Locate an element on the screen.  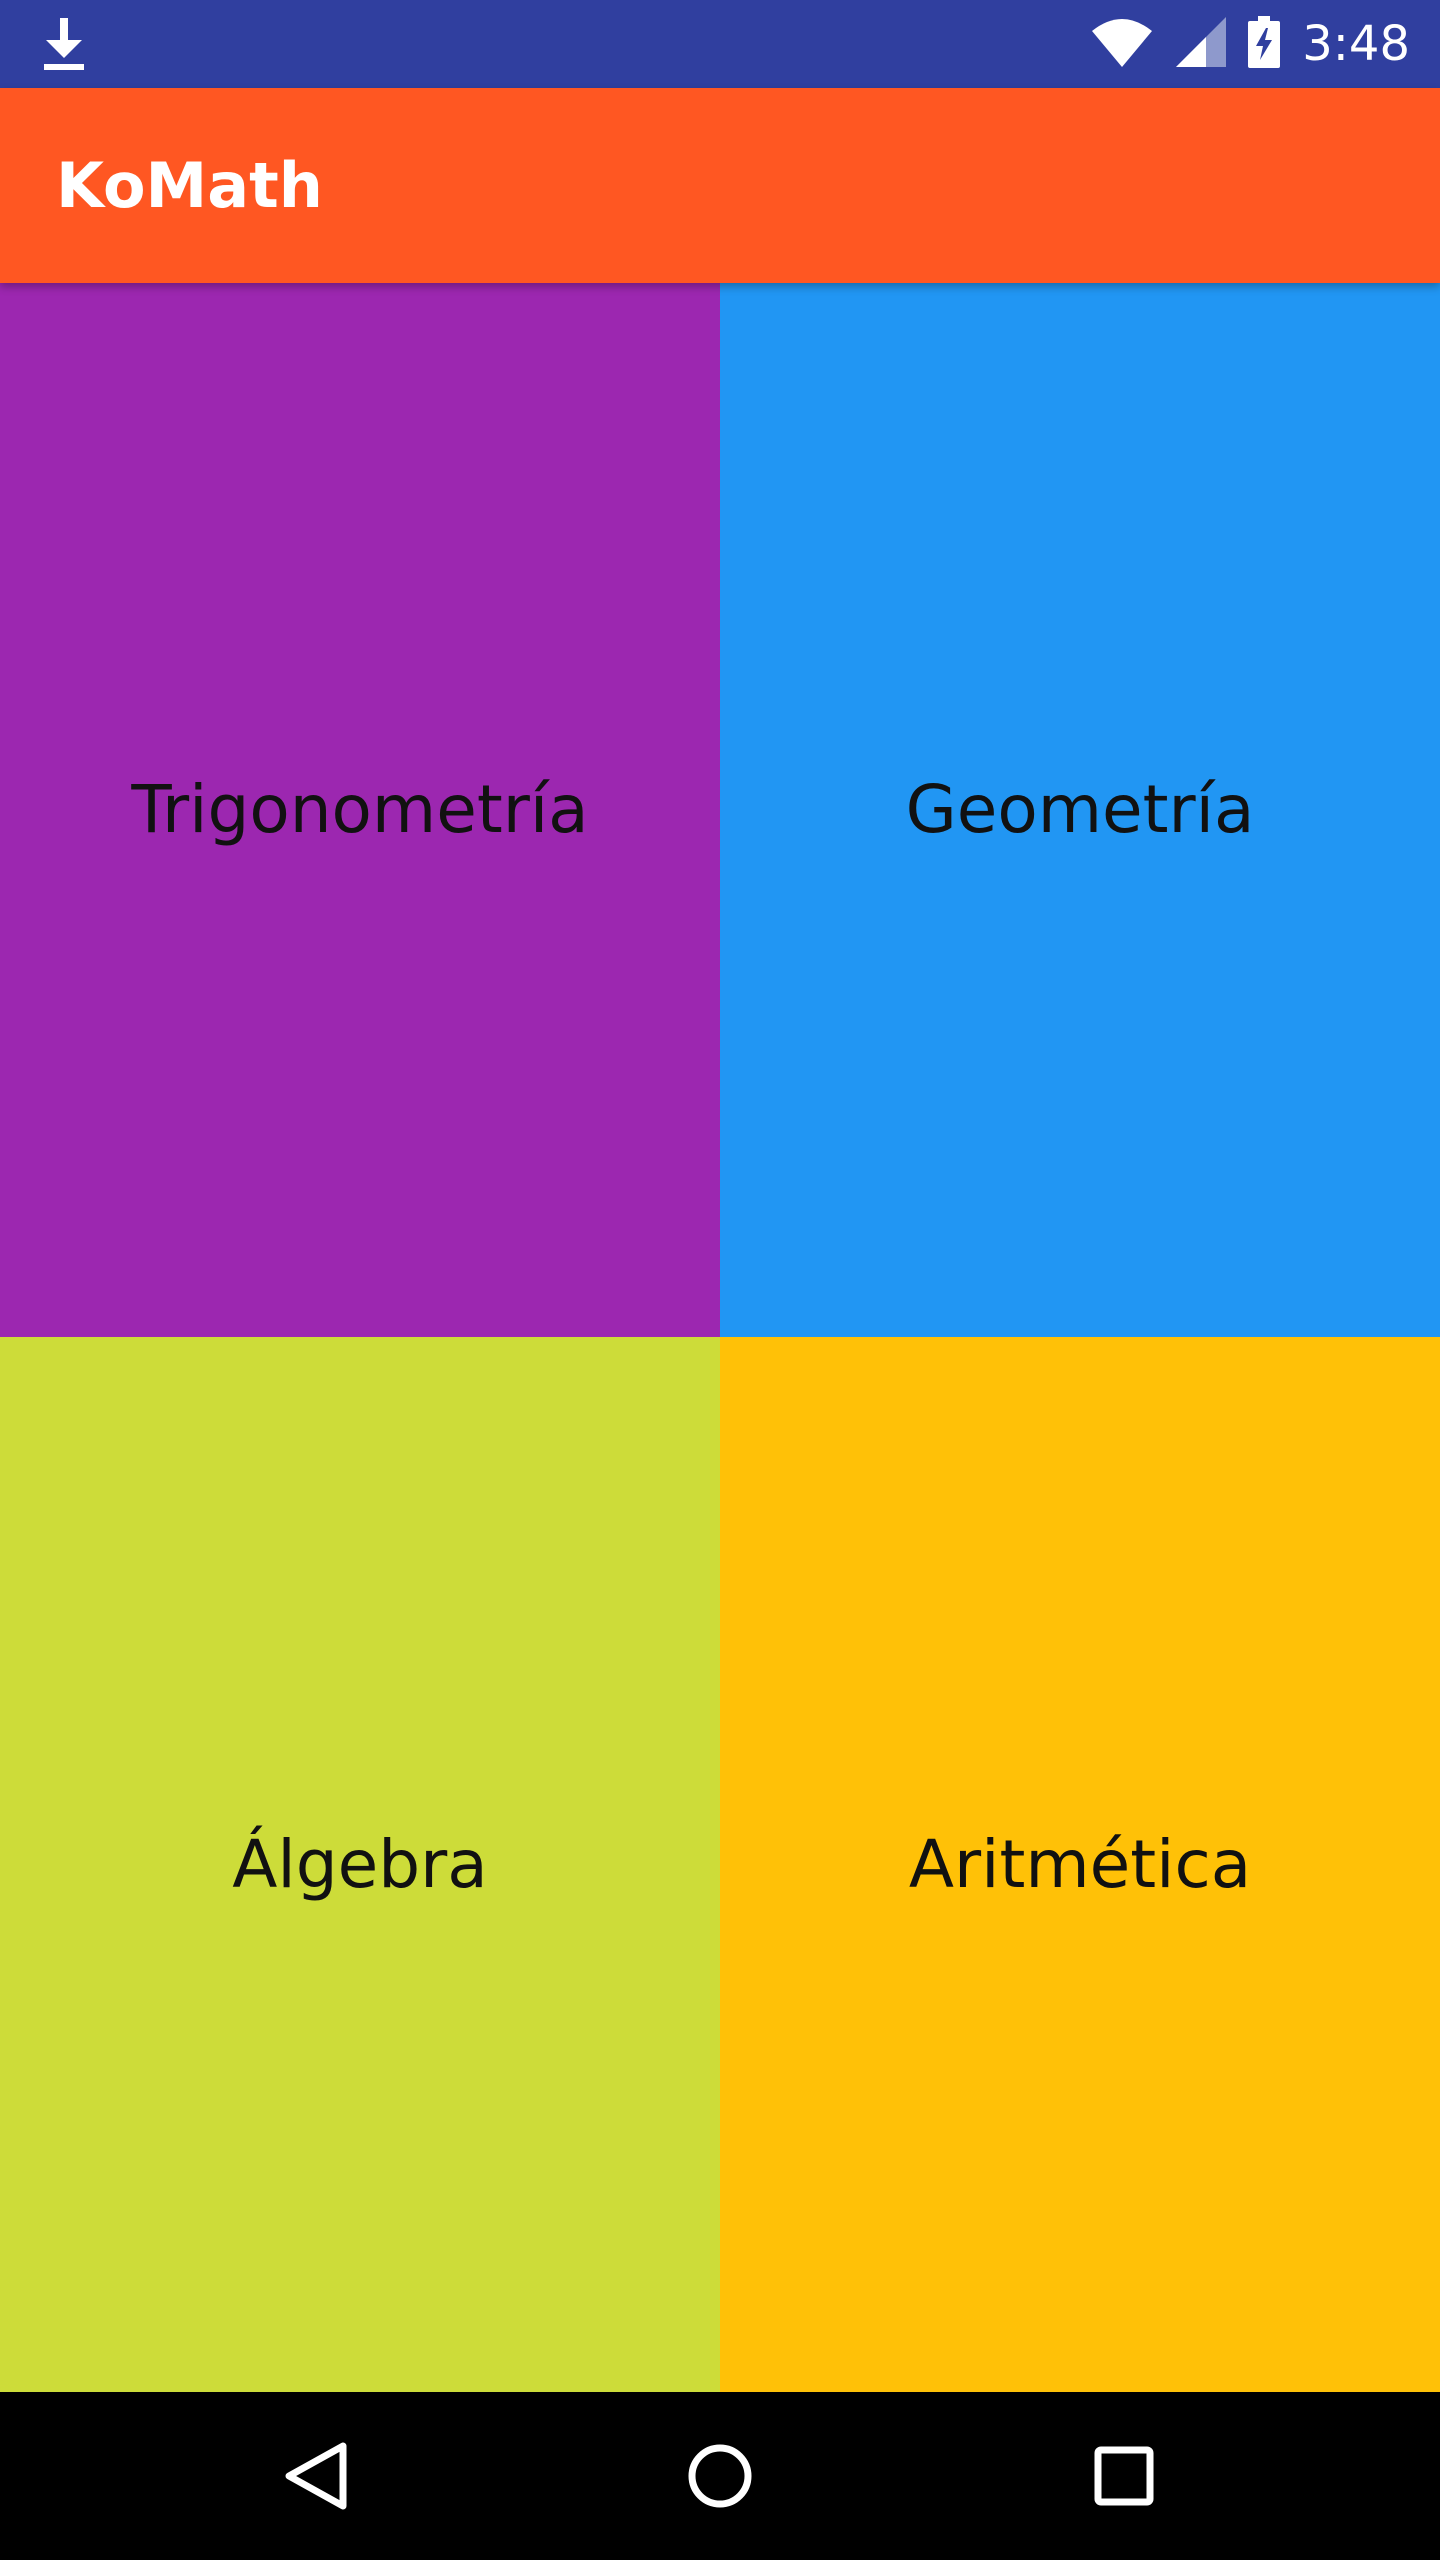
home-icon is located at coordinates (720, 2476).